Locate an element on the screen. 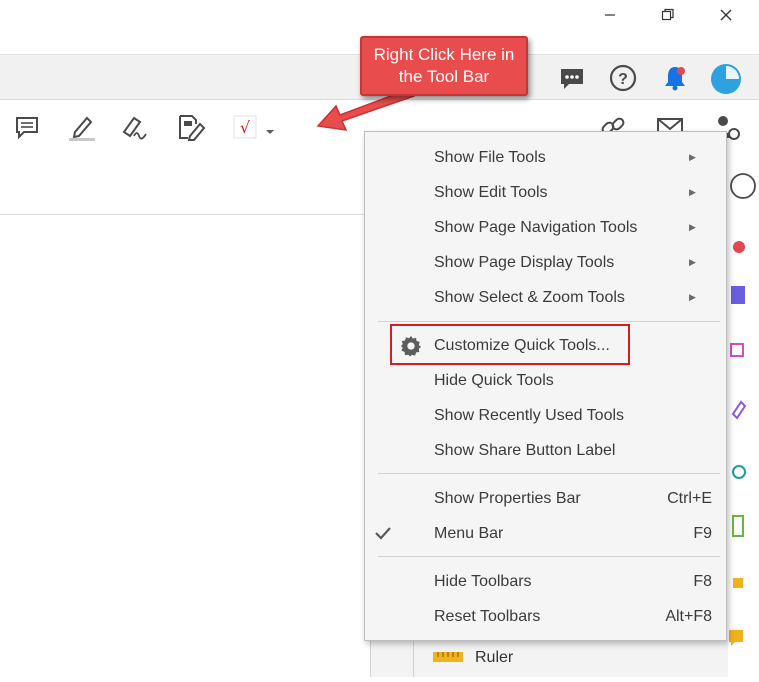 This screenshot has height=682, width=759. stamp-pane-icon is located at coordinates (738, 583).